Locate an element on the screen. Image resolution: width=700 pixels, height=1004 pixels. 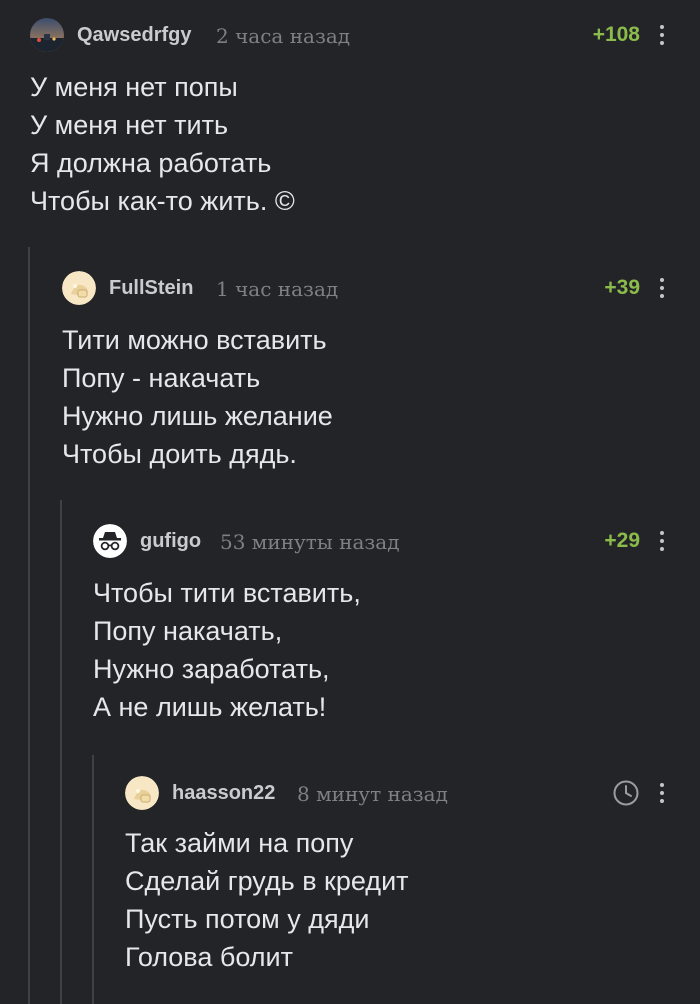
comment-line: Нужно лишь желание is located at coordinates (197, 416).